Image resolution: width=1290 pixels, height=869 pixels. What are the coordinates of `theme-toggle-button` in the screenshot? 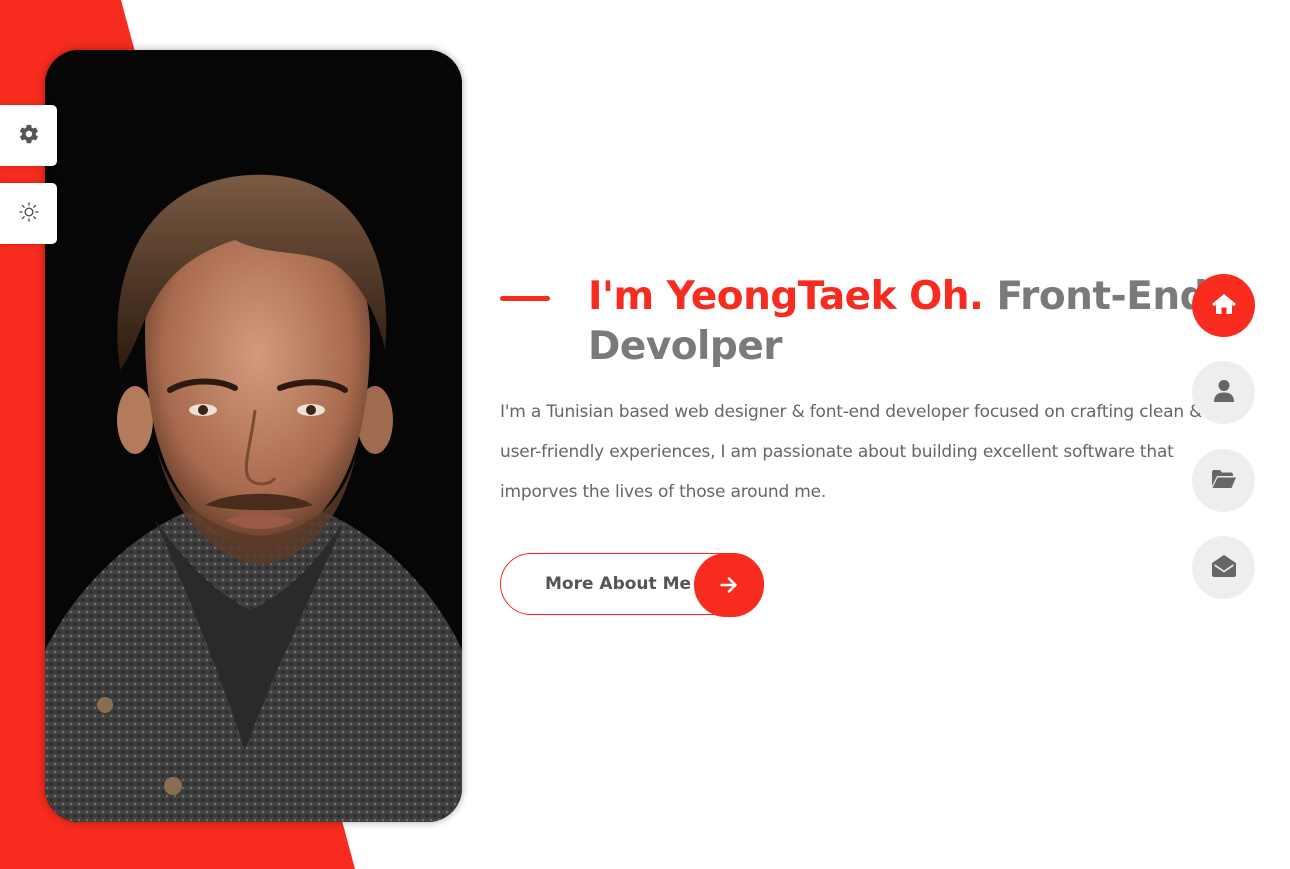 It's located at (28, 213).